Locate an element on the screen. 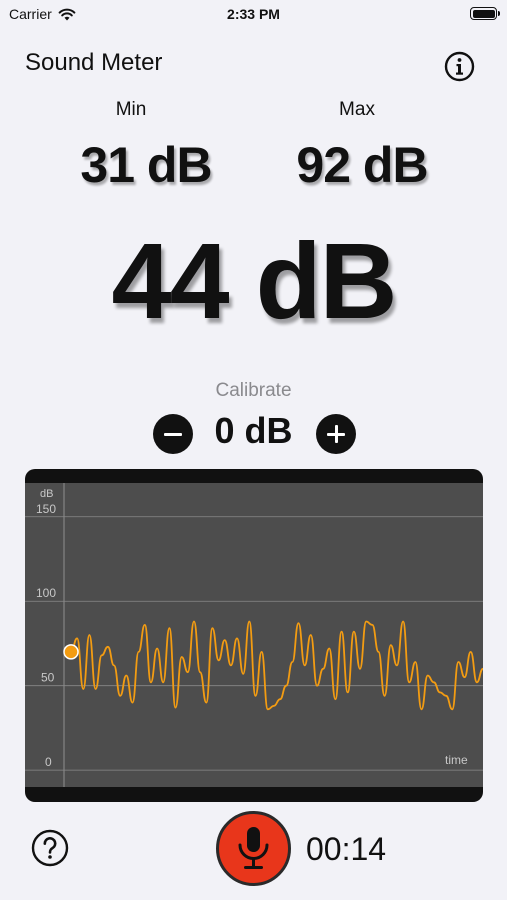  calibrate-value: 0 dB is located at coordinates (253, 430).